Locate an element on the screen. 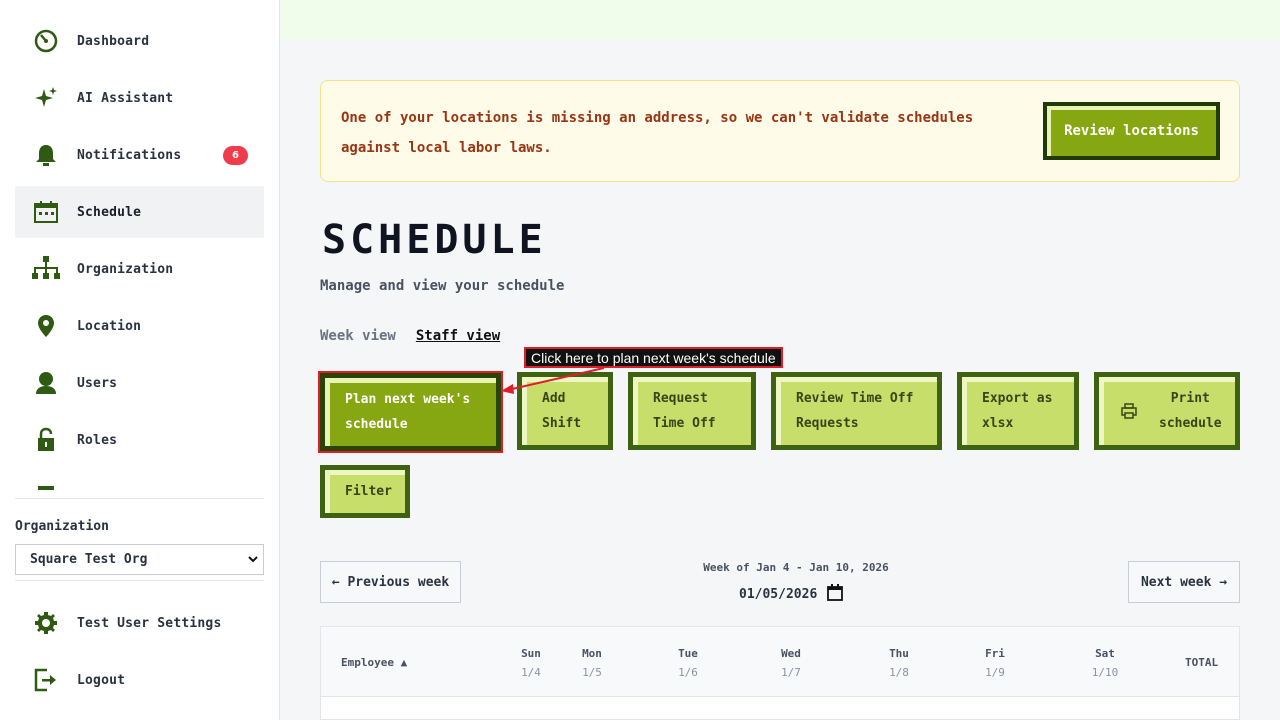 This screenshot has height=720, width=1280. review-locations-button: Review locations is located at coordinates (1131, 131).